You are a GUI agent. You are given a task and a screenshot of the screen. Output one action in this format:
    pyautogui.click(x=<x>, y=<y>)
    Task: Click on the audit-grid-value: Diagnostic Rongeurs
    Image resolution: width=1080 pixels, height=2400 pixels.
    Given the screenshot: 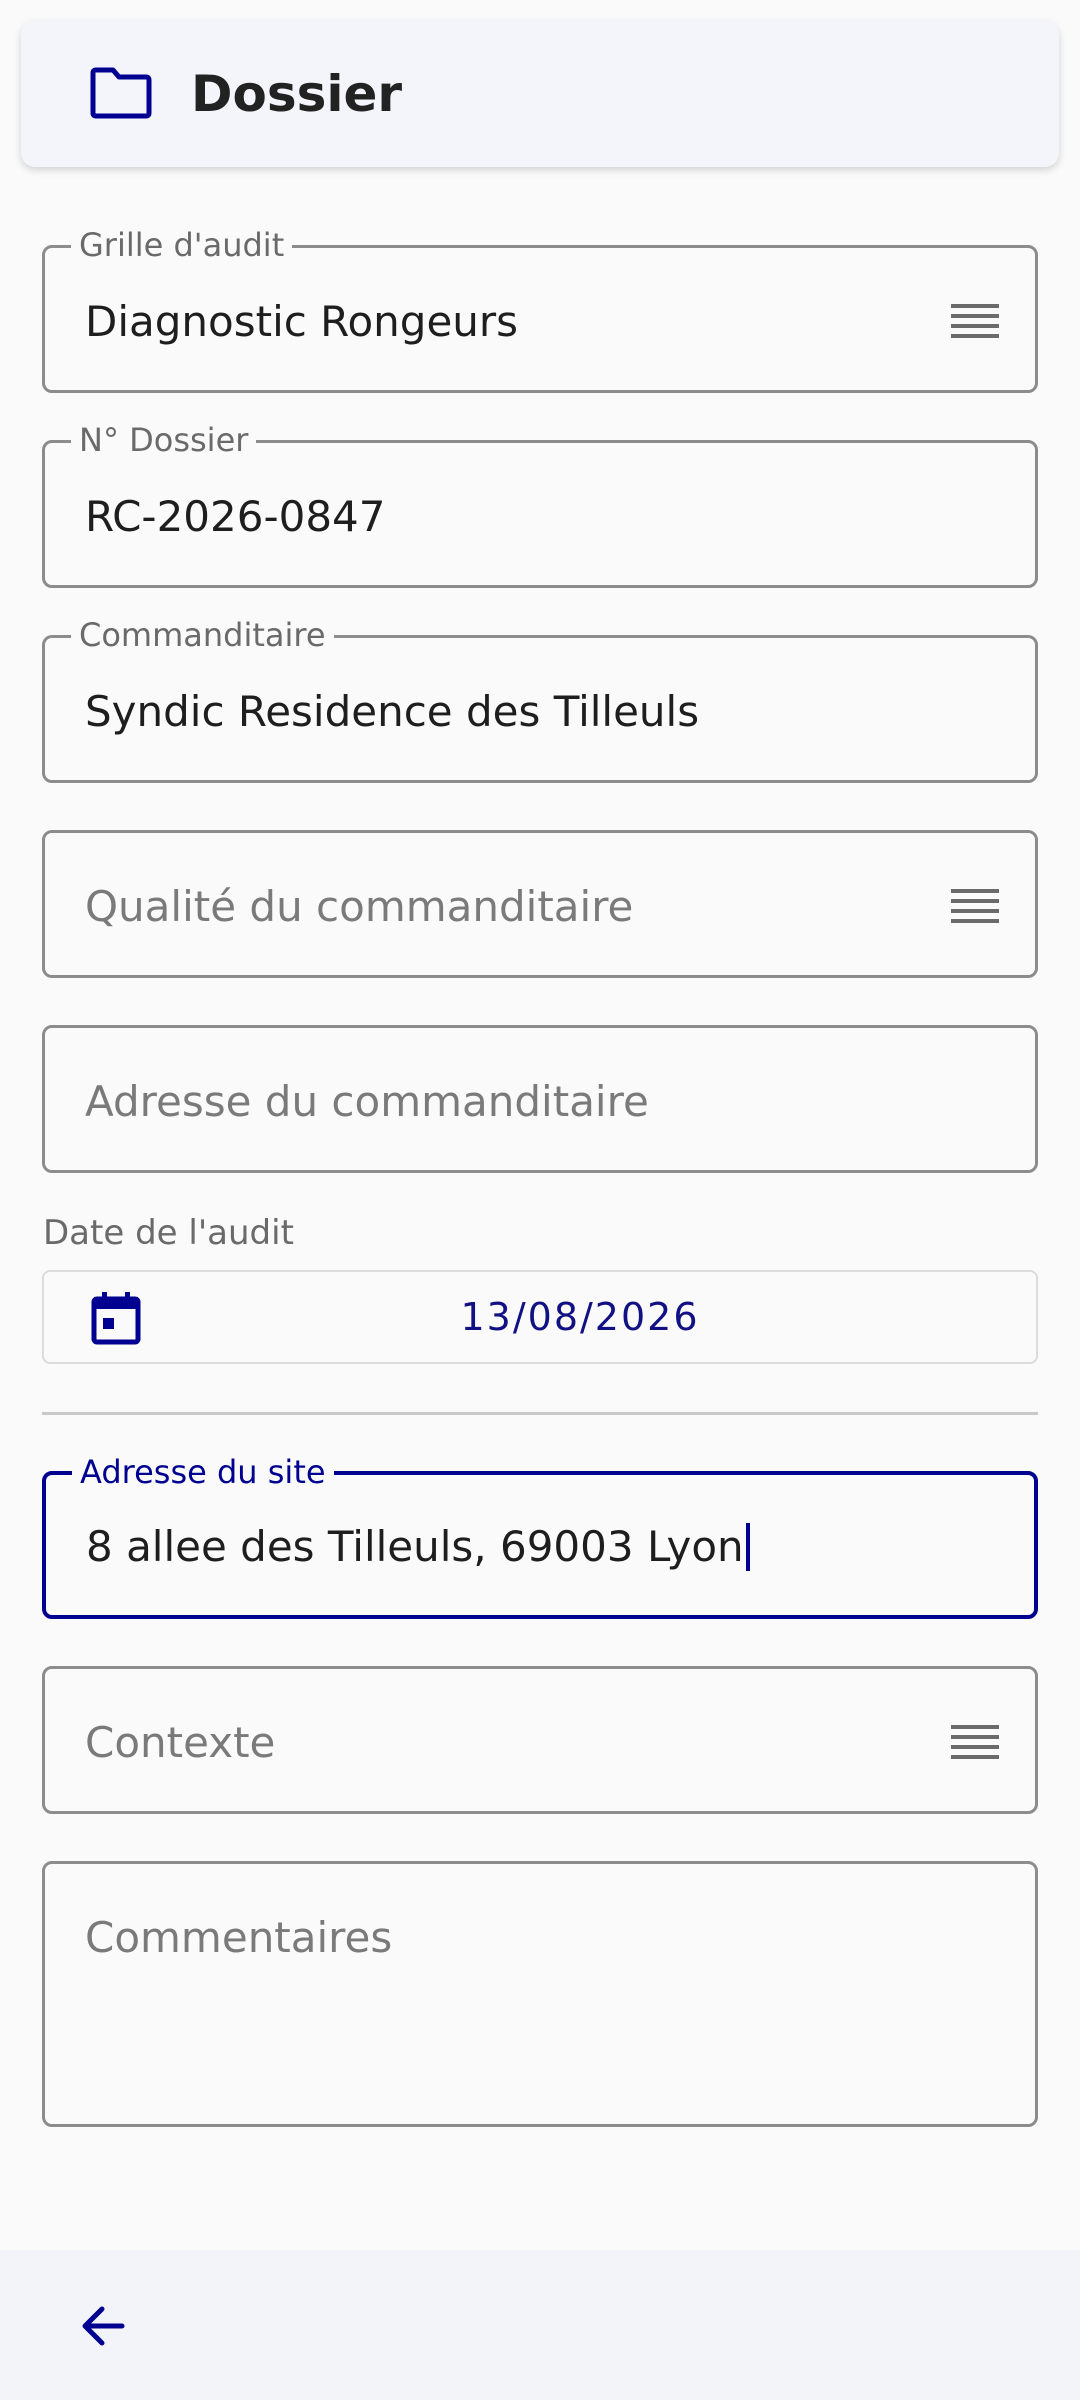 What is the action you would take?
    pyautogui.click(x=302, y=321)
    